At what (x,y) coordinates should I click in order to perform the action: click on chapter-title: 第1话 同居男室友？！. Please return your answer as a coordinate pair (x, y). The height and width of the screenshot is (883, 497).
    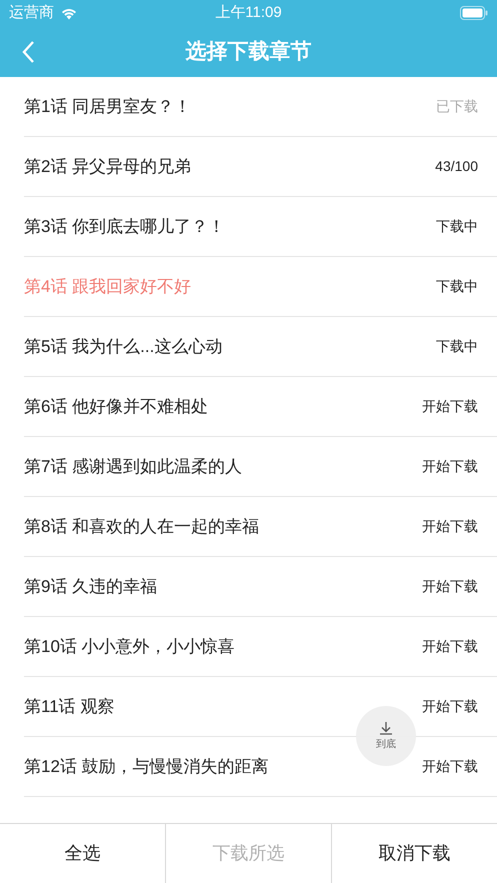
    Looking at the image, I should click on (108, 107).